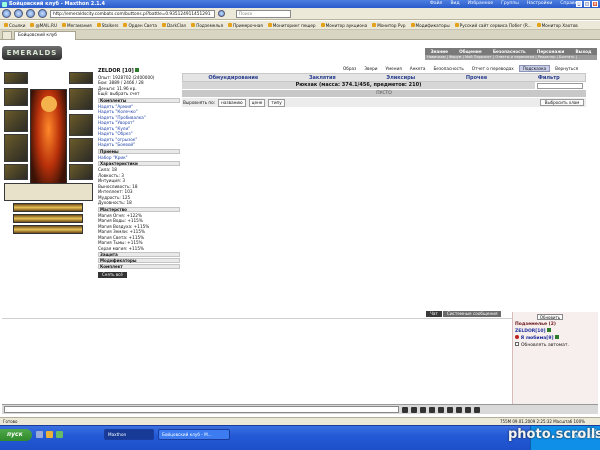 The width and height of the screenshot is (600, 450). Describe the element at coordinates (477, 409) in the screenshot. I see `exit-icon` at that location.